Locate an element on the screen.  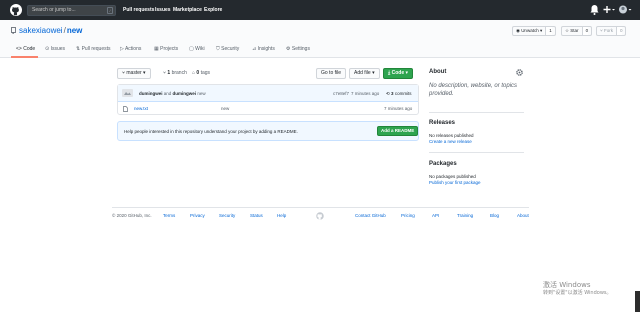
tab-wiki: ▢ Wiki is located at coordinates (197, 49).